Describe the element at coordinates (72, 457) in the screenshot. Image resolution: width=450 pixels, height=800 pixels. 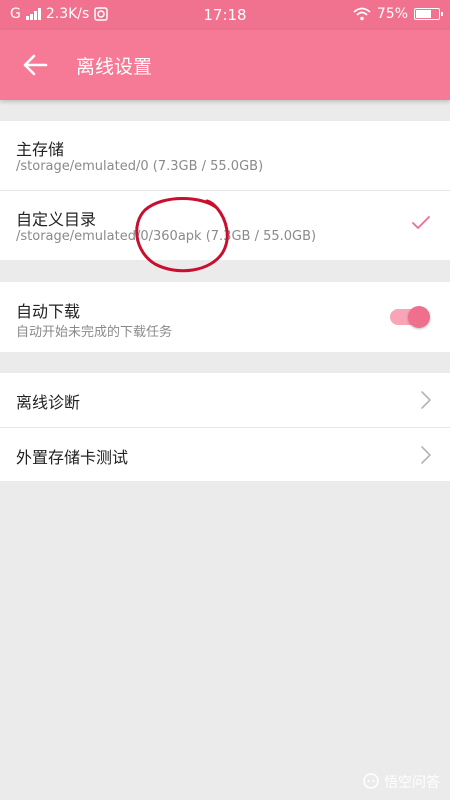
I see `menu-item-label: 外置存储卡测试` at that location.